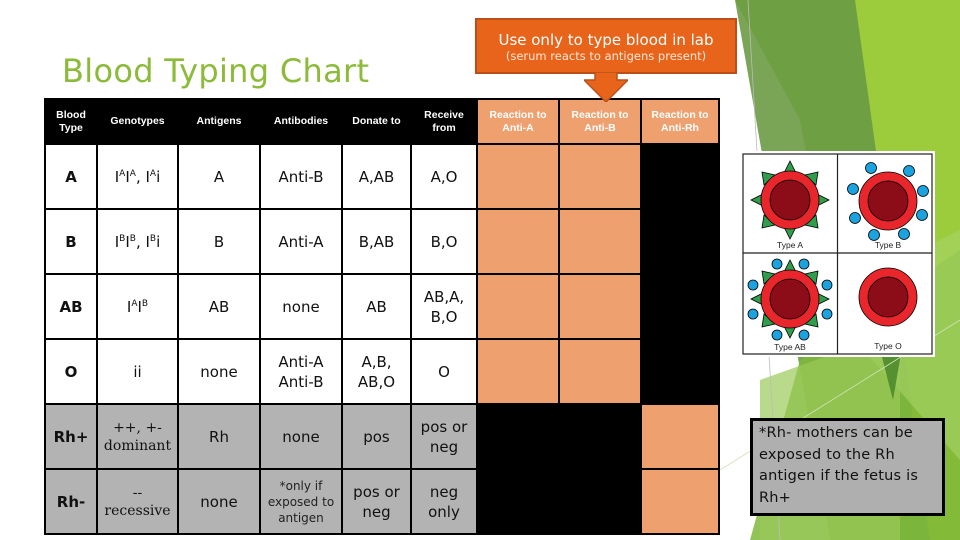 The height and width of the screenshot is (540, 960). Describe the element at coordinates (71, 121) in the screenshot. I see `header-blood-type: Blood Type` at that location.